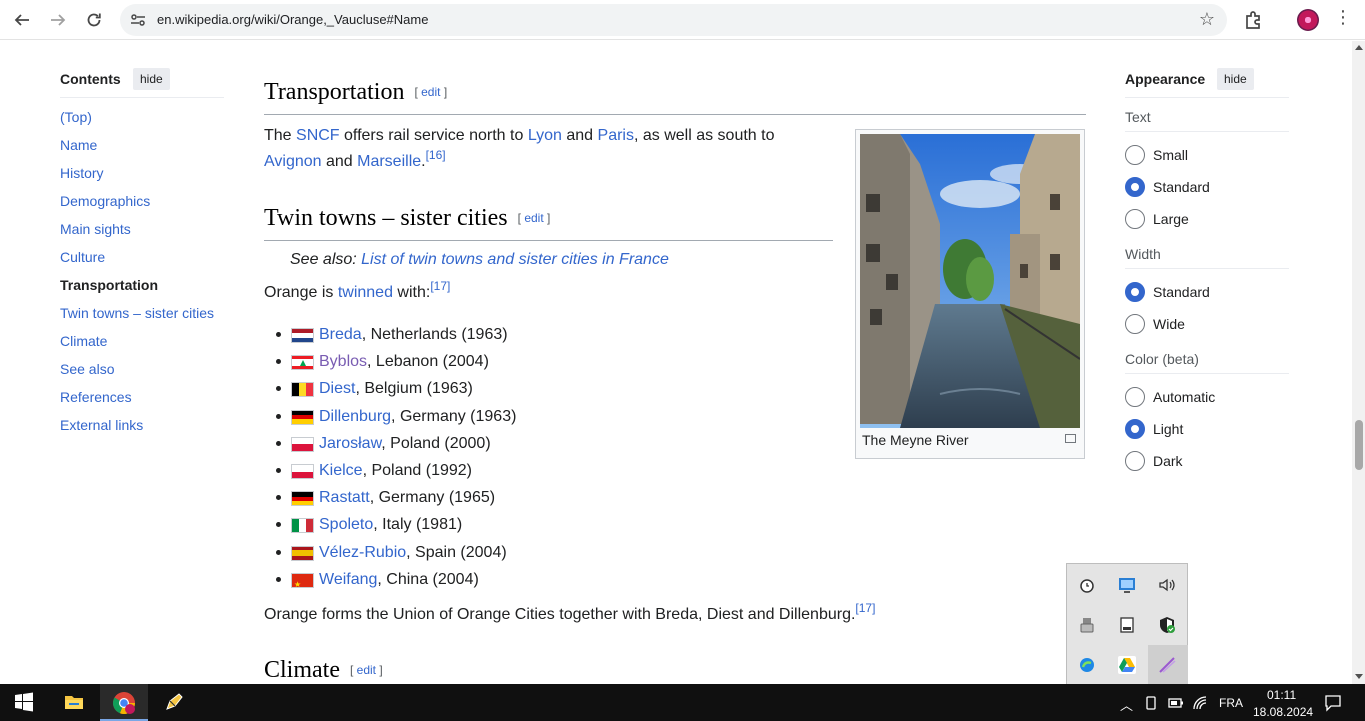 This screenshot has width=1365, height=721. What do you see at coordinates (138, 20) in the screenshot?
I see `site-info-icon` at bounding box center [138, 20].